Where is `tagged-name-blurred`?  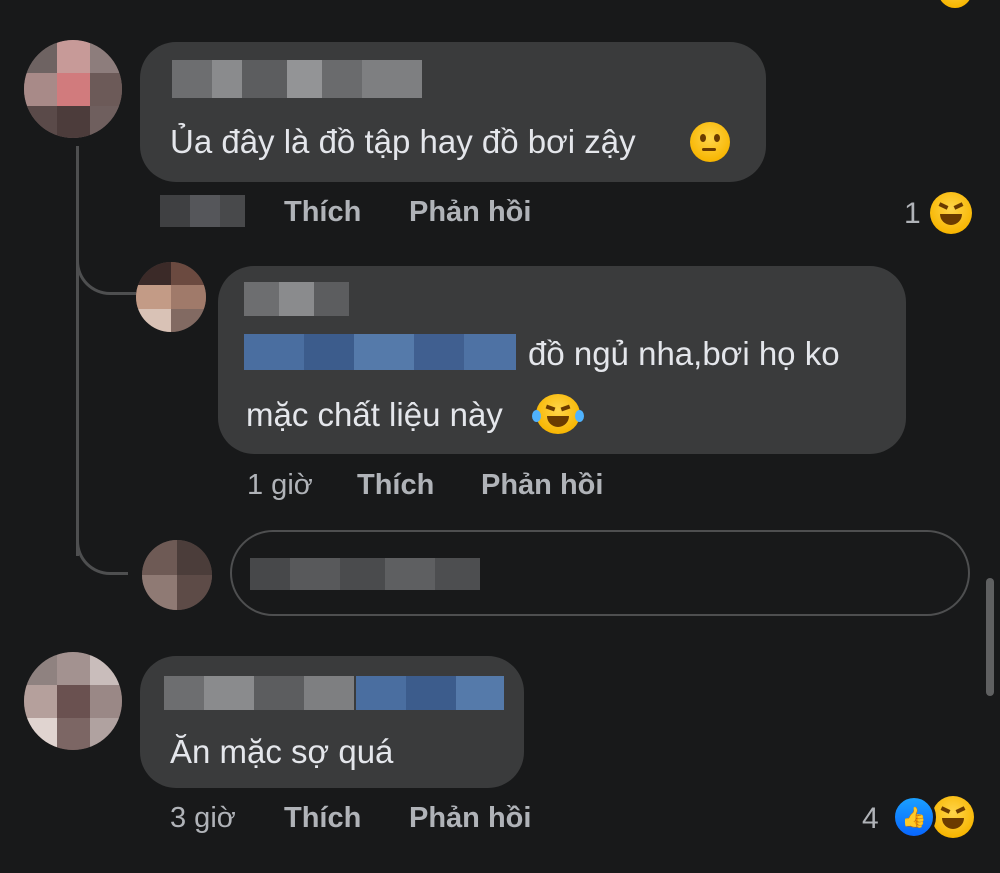 tagged-name-blurred is located at coordinates (380, 352).